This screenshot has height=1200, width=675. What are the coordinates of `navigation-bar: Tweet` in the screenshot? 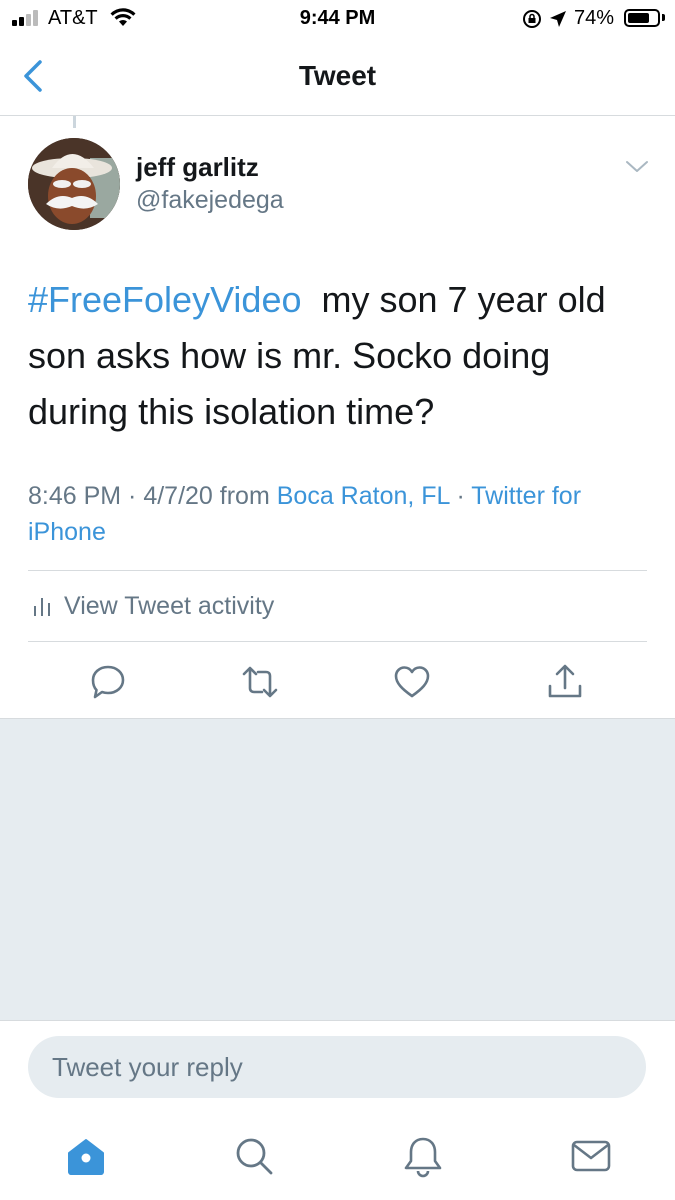 It's located at (337, 77).